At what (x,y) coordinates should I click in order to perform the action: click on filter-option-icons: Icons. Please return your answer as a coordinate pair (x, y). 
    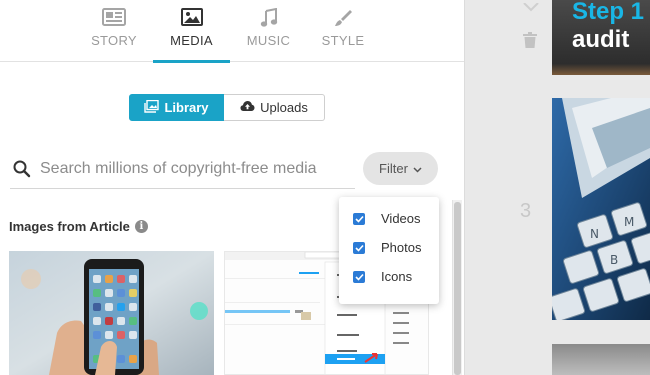
    Looking at the image, I should click on (389, 276).